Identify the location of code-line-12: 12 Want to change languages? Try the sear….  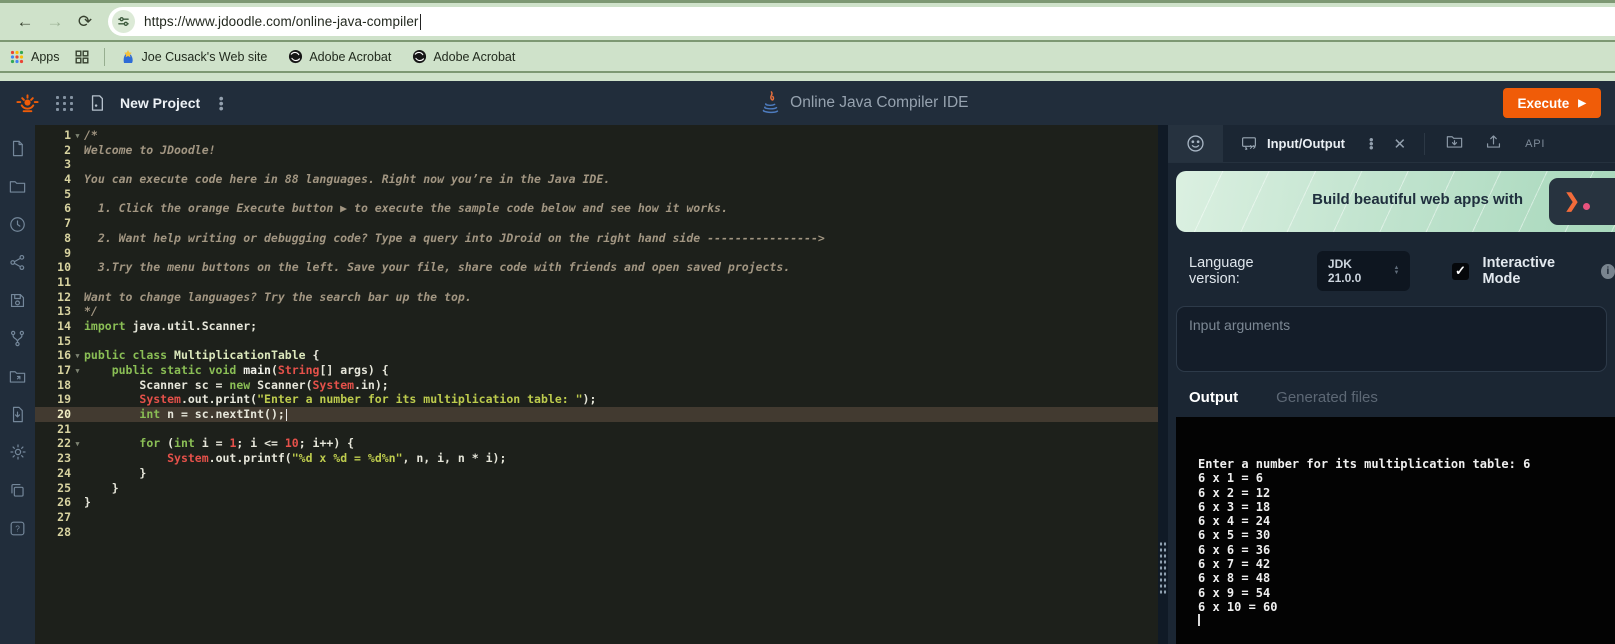
(596, 297).